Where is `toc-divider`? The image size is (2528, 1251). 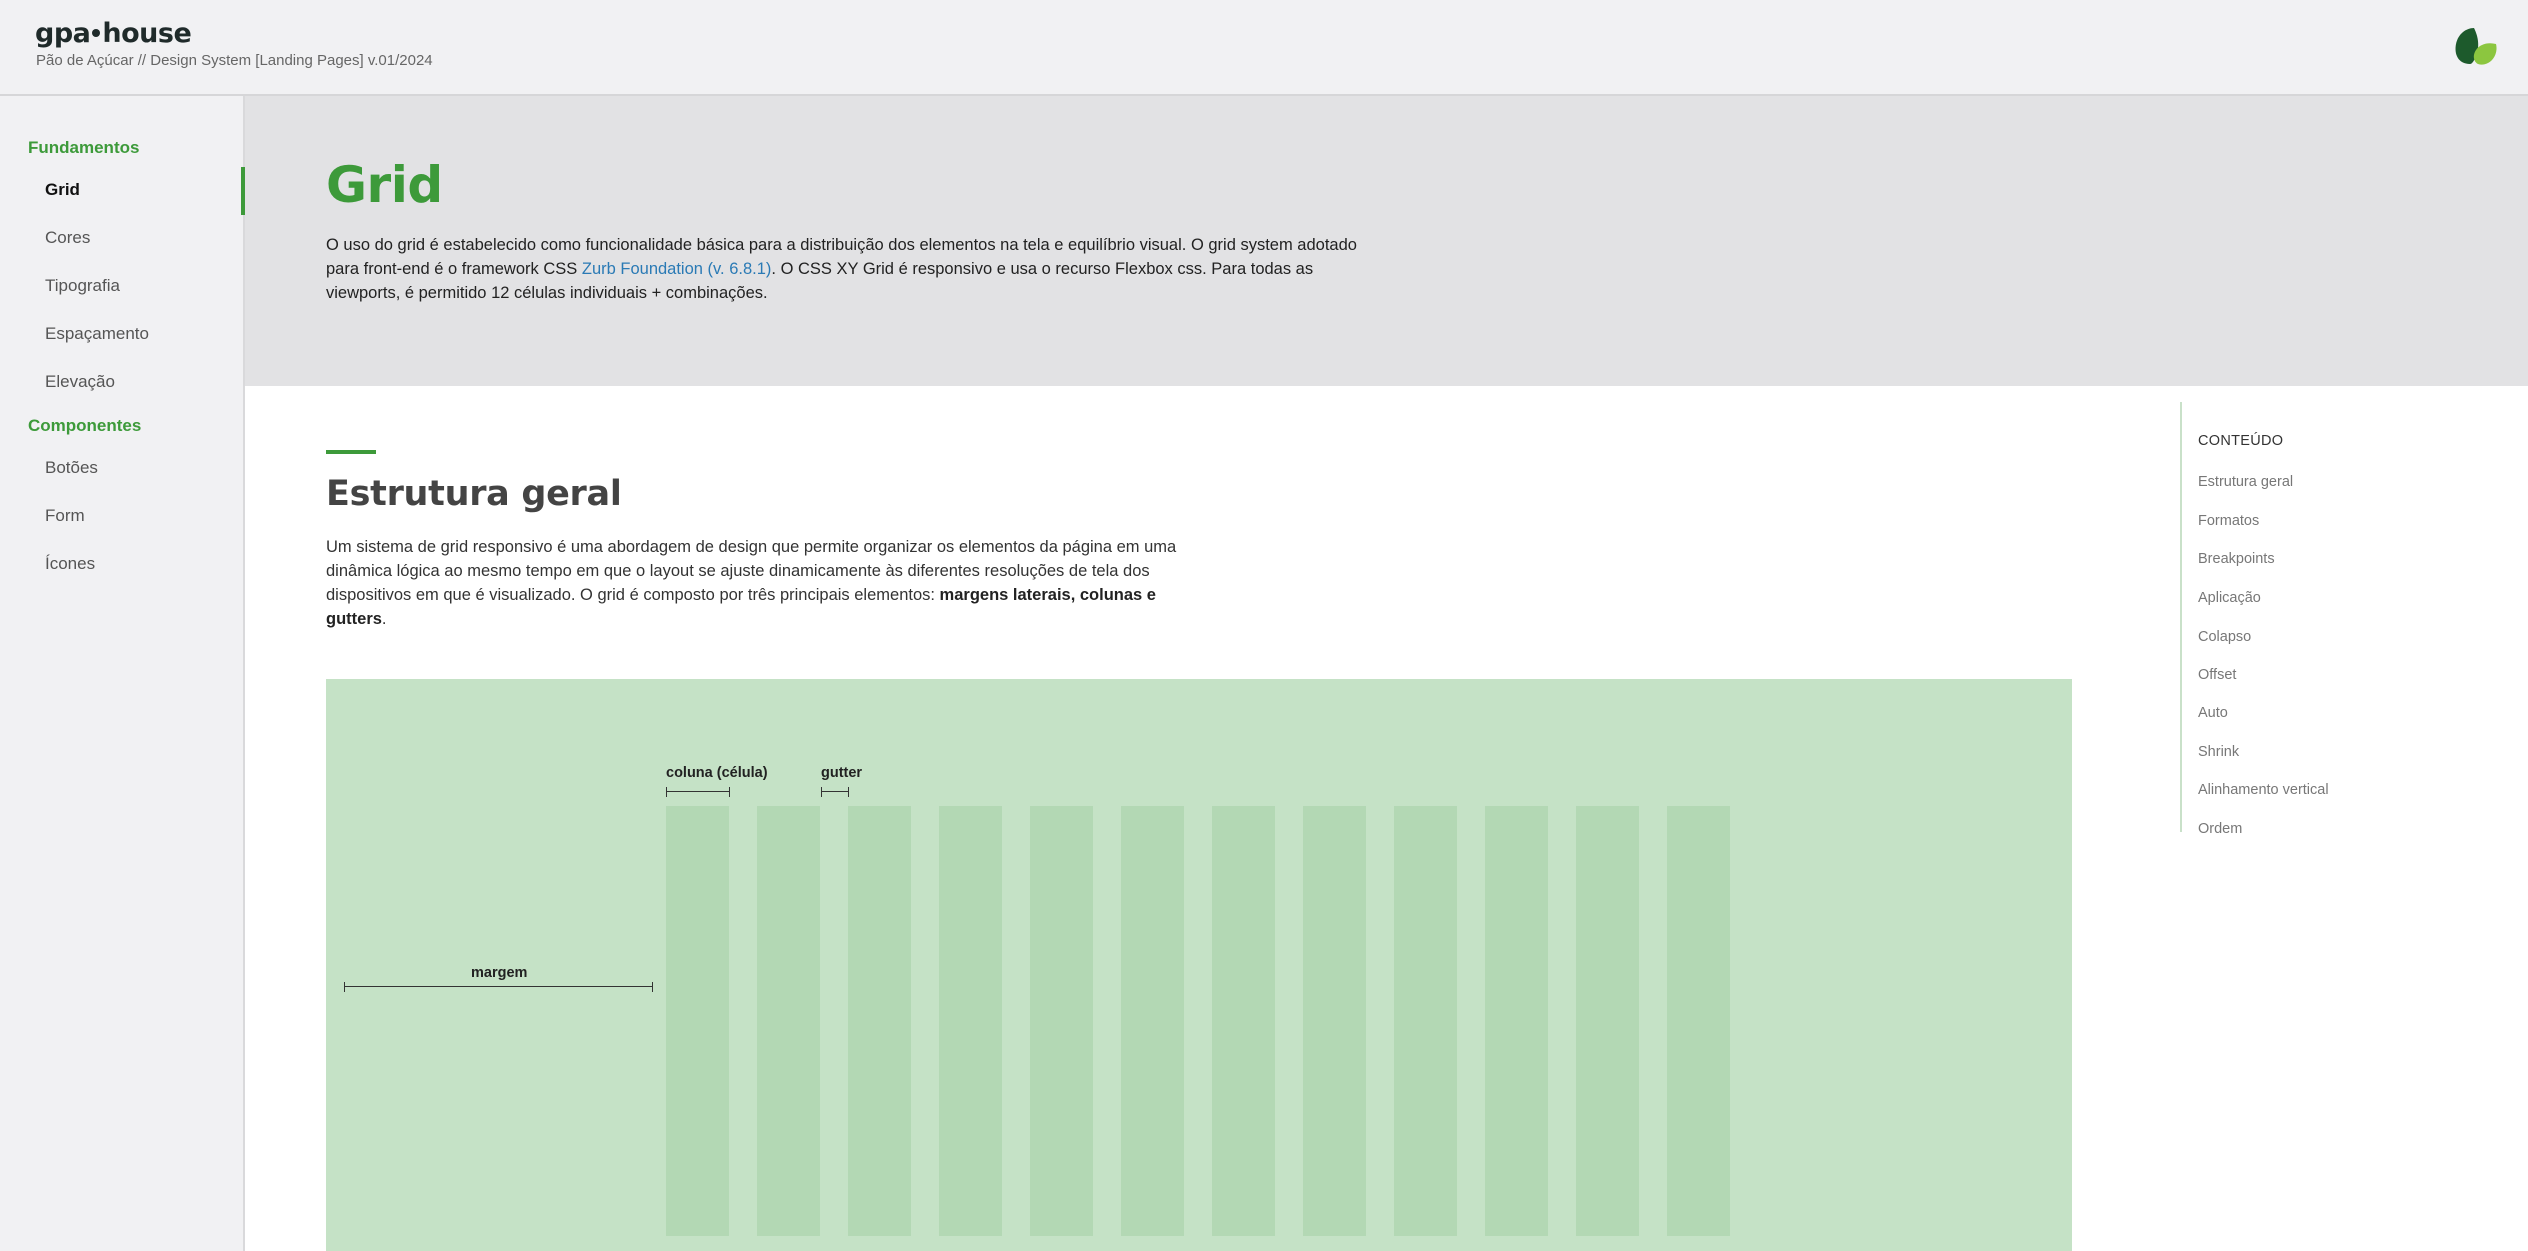 toc-divider is located at coordinates (2181, 617).